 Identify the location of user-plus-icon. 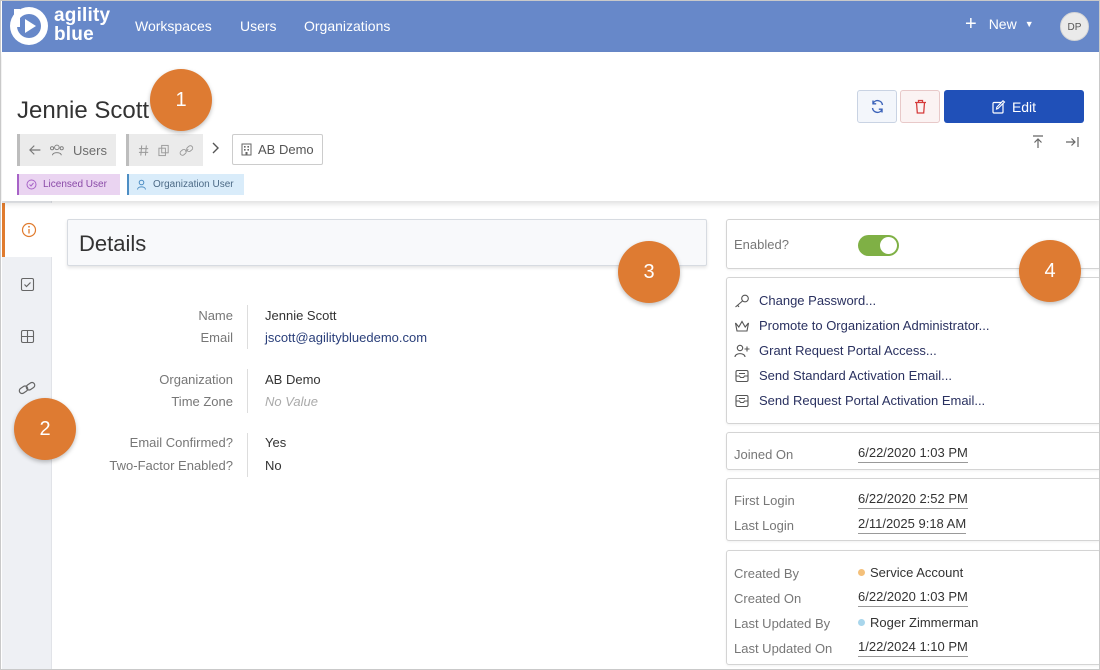
(742, 350).